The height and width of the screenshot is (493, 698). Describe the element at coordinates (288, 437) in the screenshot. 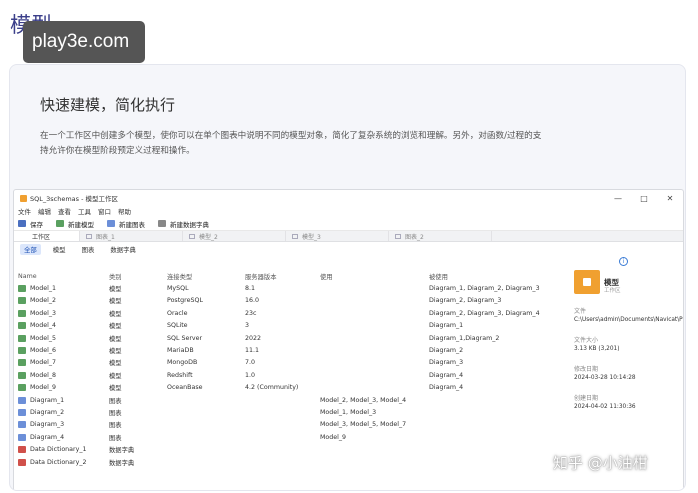

I see `table-row: Diagram_4 图表 Model_9` at that location.